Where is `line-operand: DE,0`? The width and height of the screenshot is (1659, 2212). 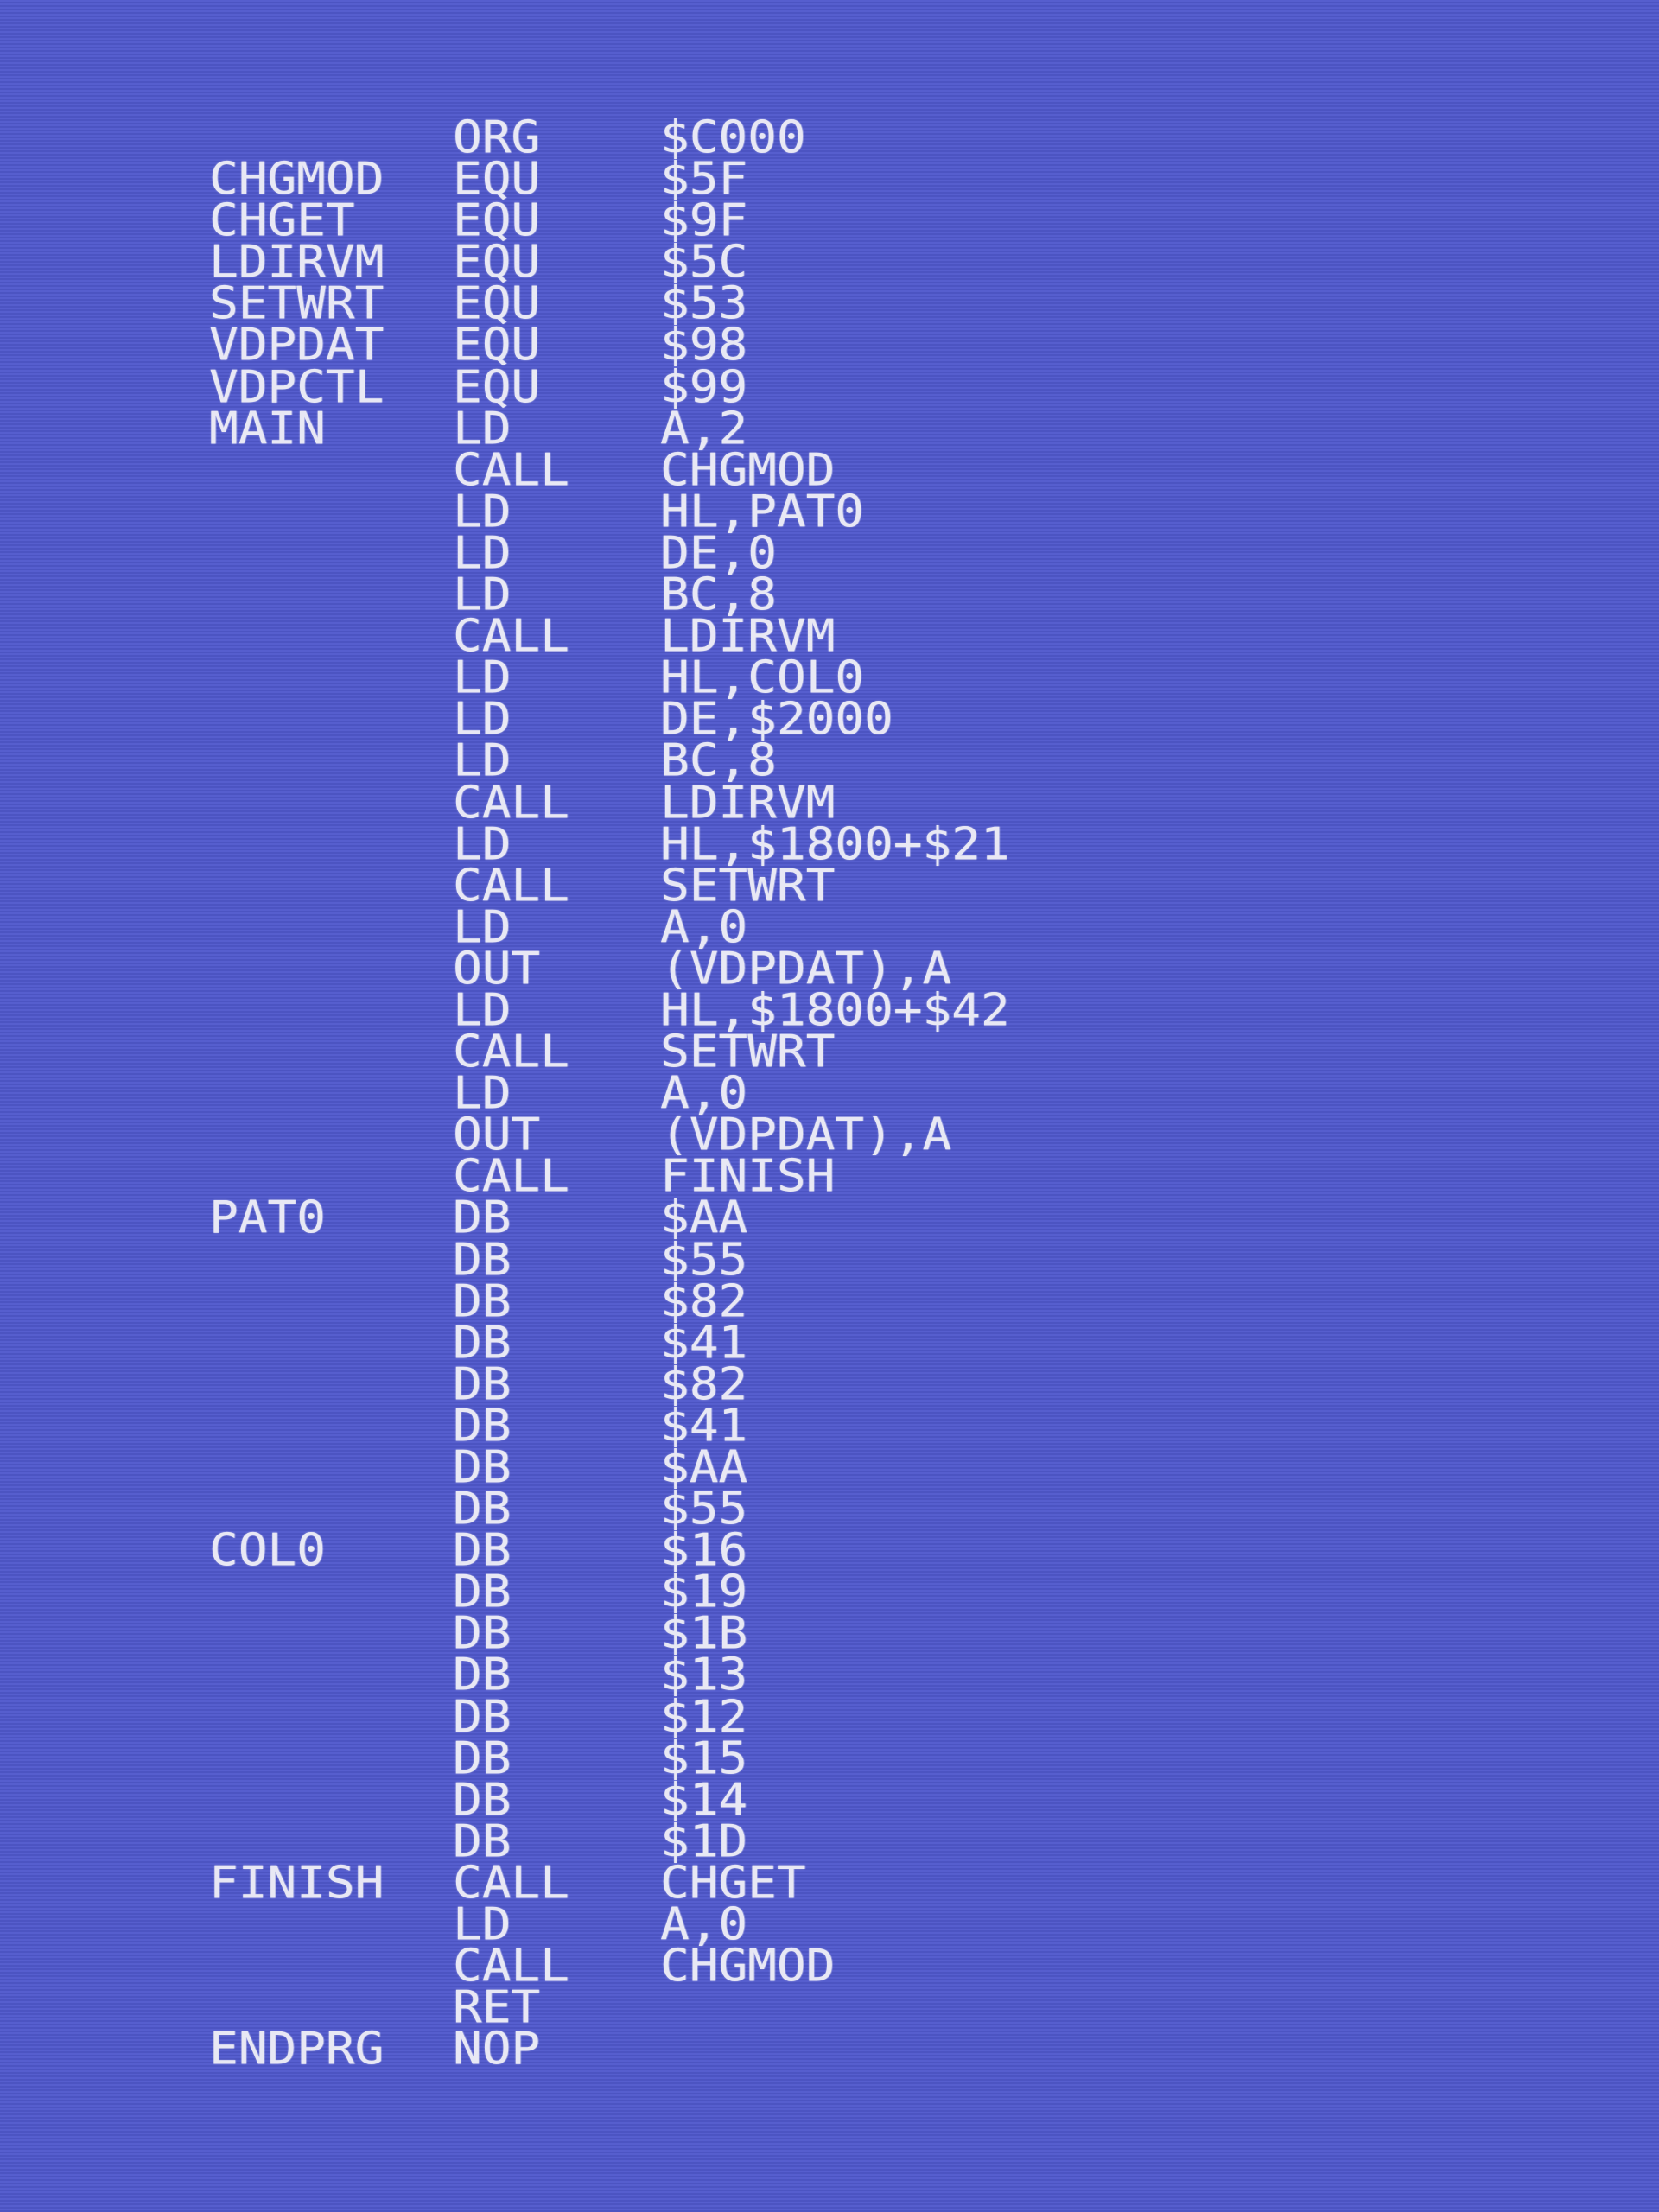 line-operand: DE,0 is located at coordinates (718, 553).